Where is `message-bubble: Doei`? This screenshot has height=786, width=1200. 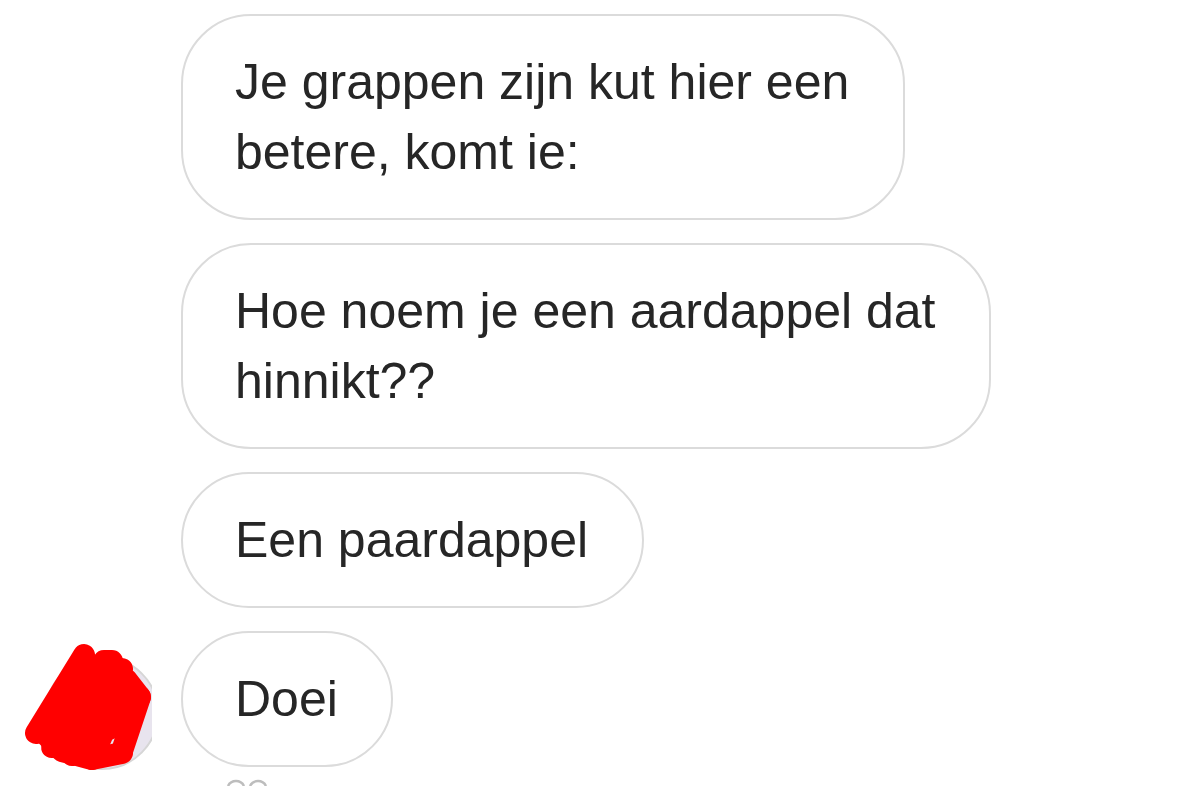 message-bubble: Doei is located at coordinates (287, 699).